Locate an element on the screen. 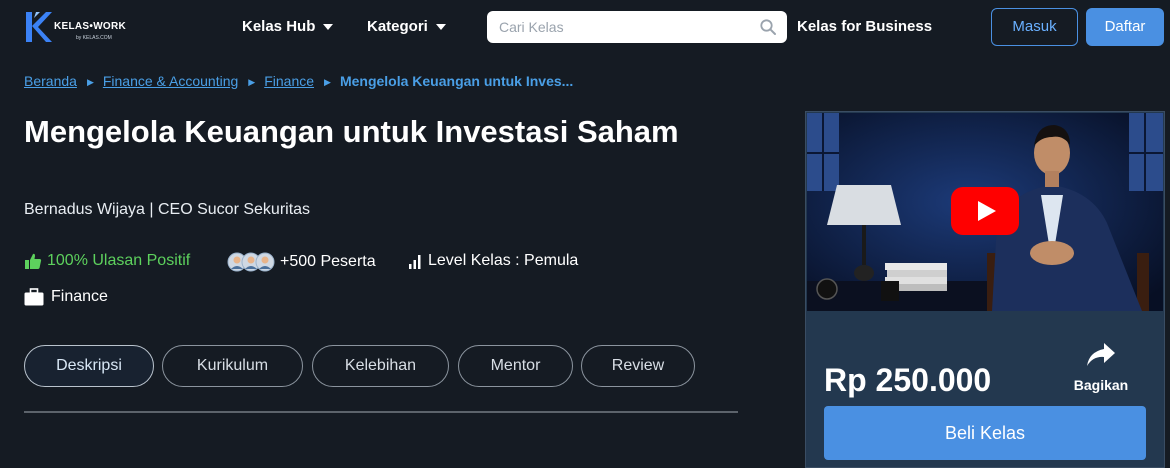 This screenshot has height=468, width=1170. tab-mentor: Mentor is located at coordinates (515, 366).